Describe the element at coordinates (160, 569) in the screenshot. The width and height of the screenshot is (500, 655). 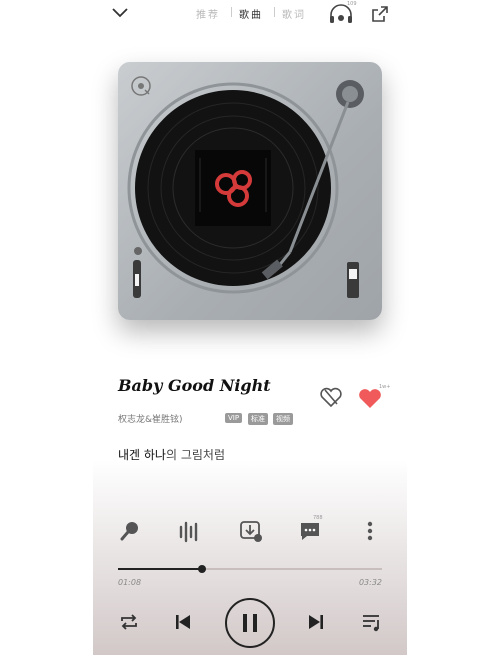
I see `progress-fill` at that location.